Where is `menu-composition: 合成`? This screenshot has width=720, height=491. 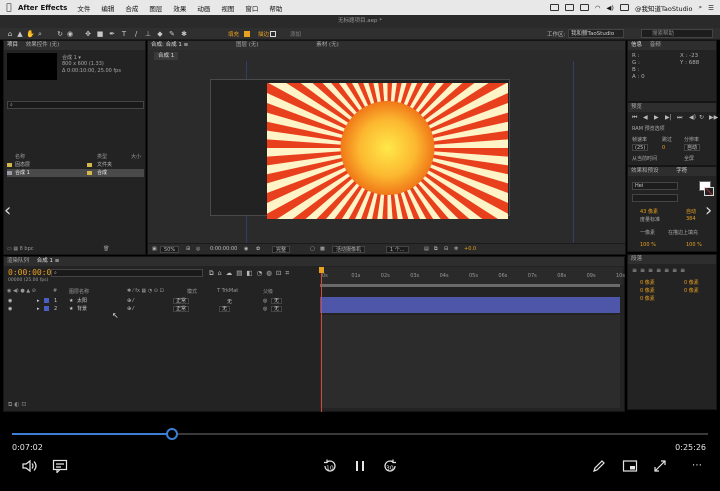 menu-composition: 合成 is located at coordinates (131, 8).